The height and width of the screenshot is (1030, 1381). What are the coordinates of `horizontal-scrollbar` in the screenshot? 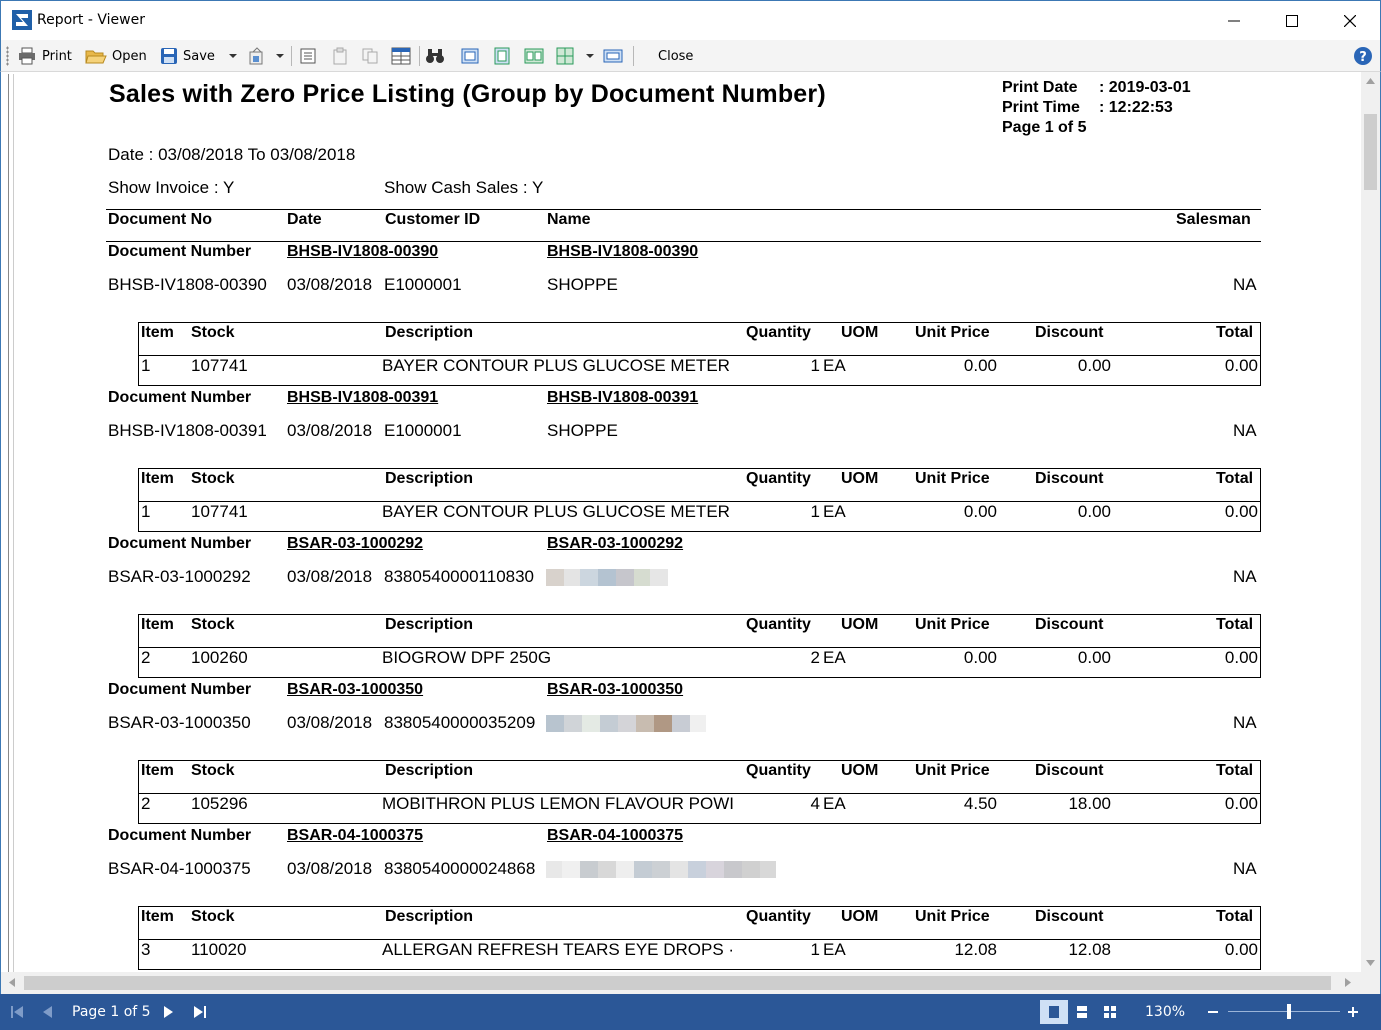 It's located at (681, 983).